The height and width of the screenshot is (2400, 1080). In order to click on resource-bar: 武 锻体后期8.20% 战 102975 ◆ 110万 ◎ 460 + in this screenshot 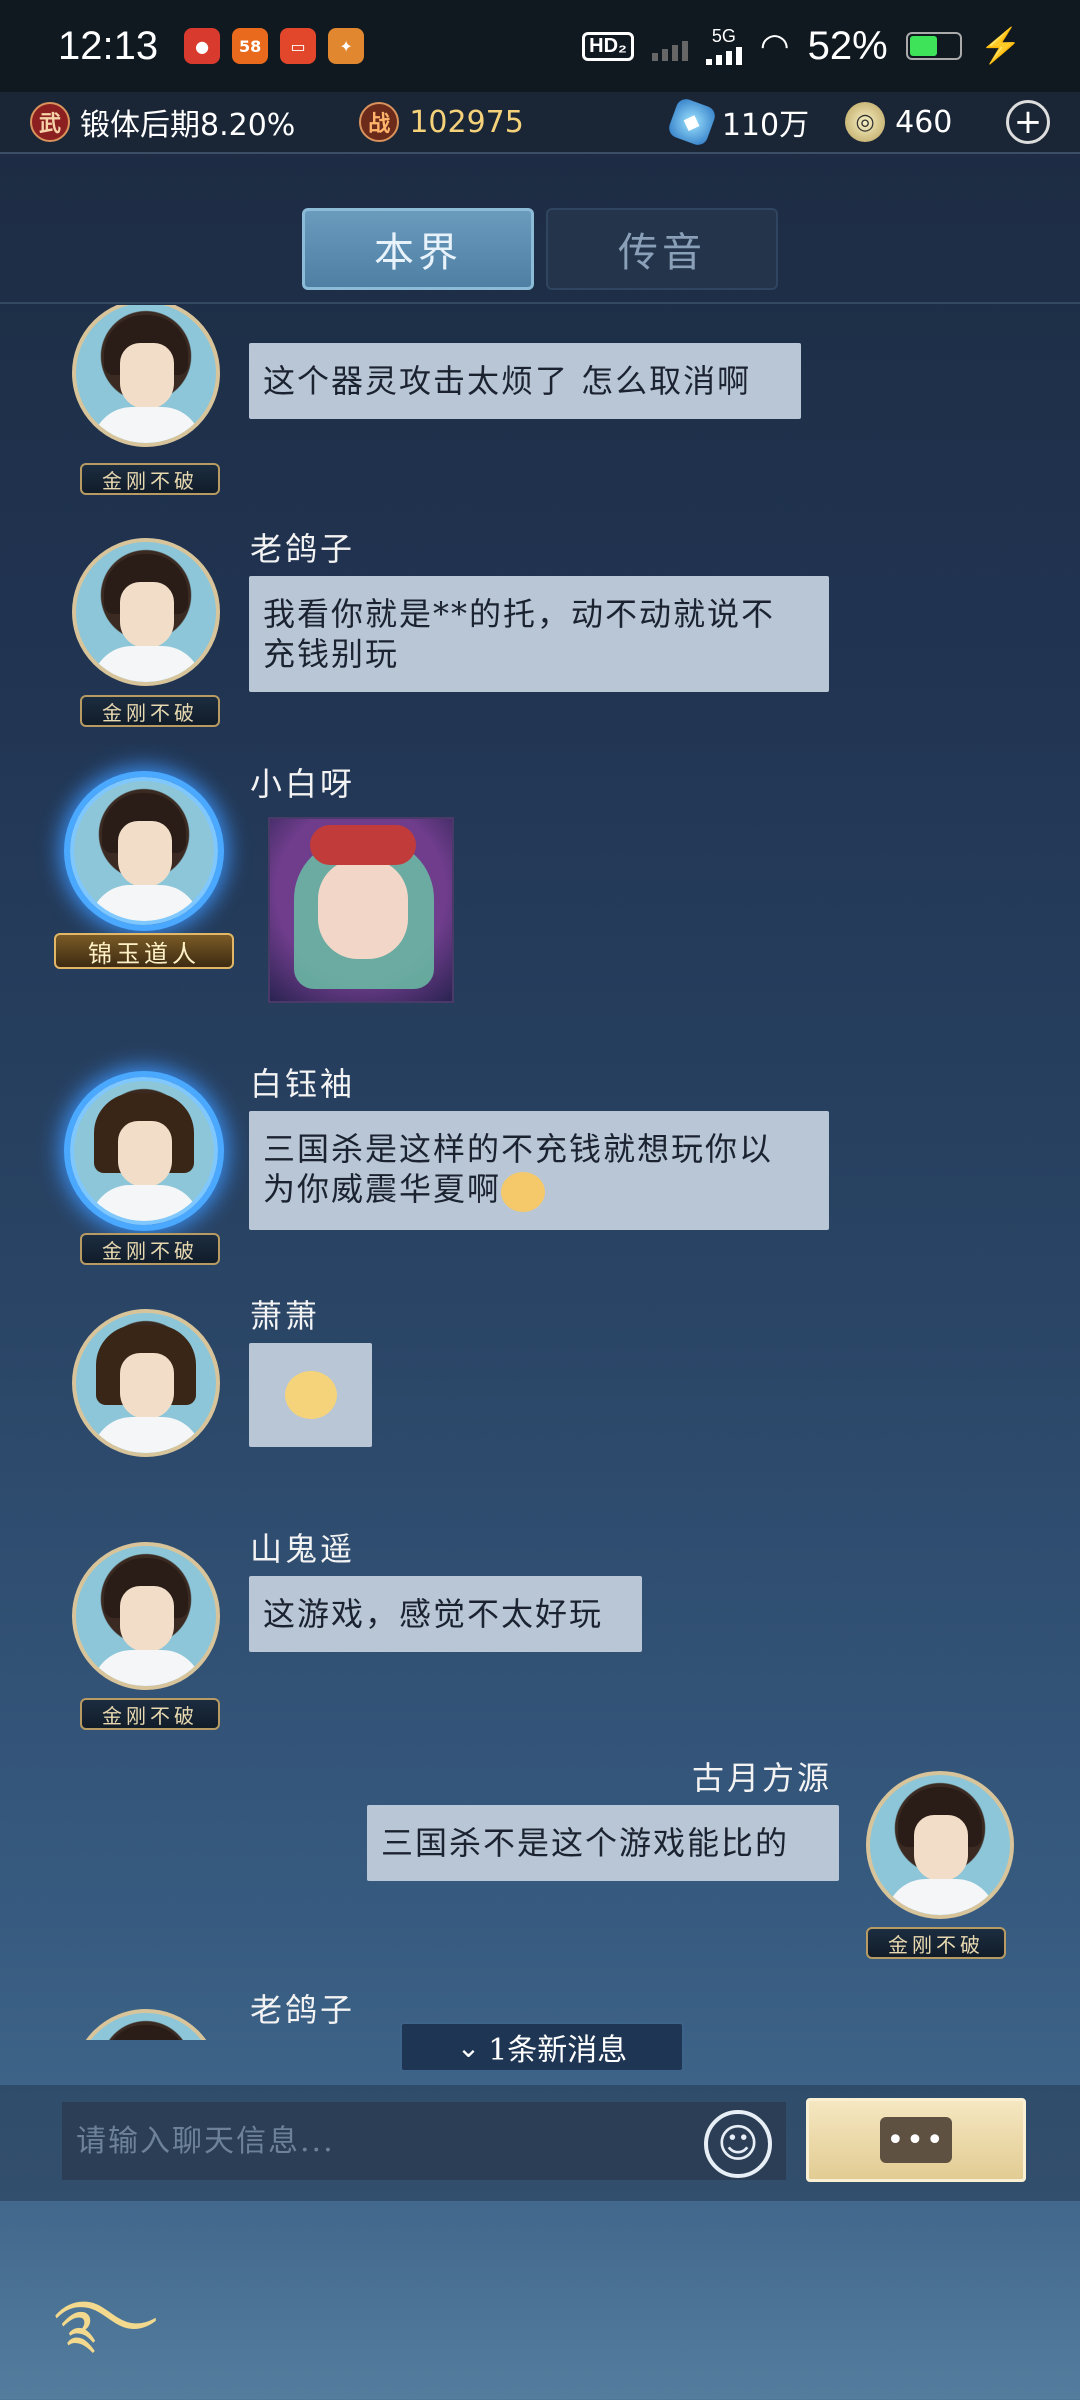, I will do `click(540, 123)`.